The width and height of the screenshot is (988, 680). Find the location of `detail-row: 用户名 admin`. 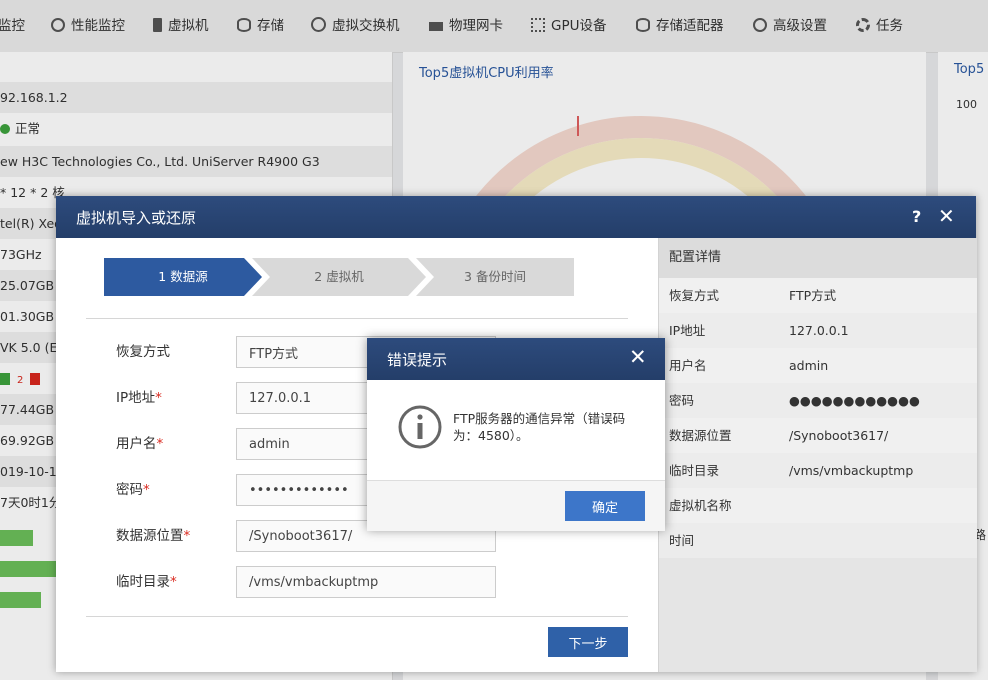

detail-row: 用户名 admin is located at coordinates (818, 365).